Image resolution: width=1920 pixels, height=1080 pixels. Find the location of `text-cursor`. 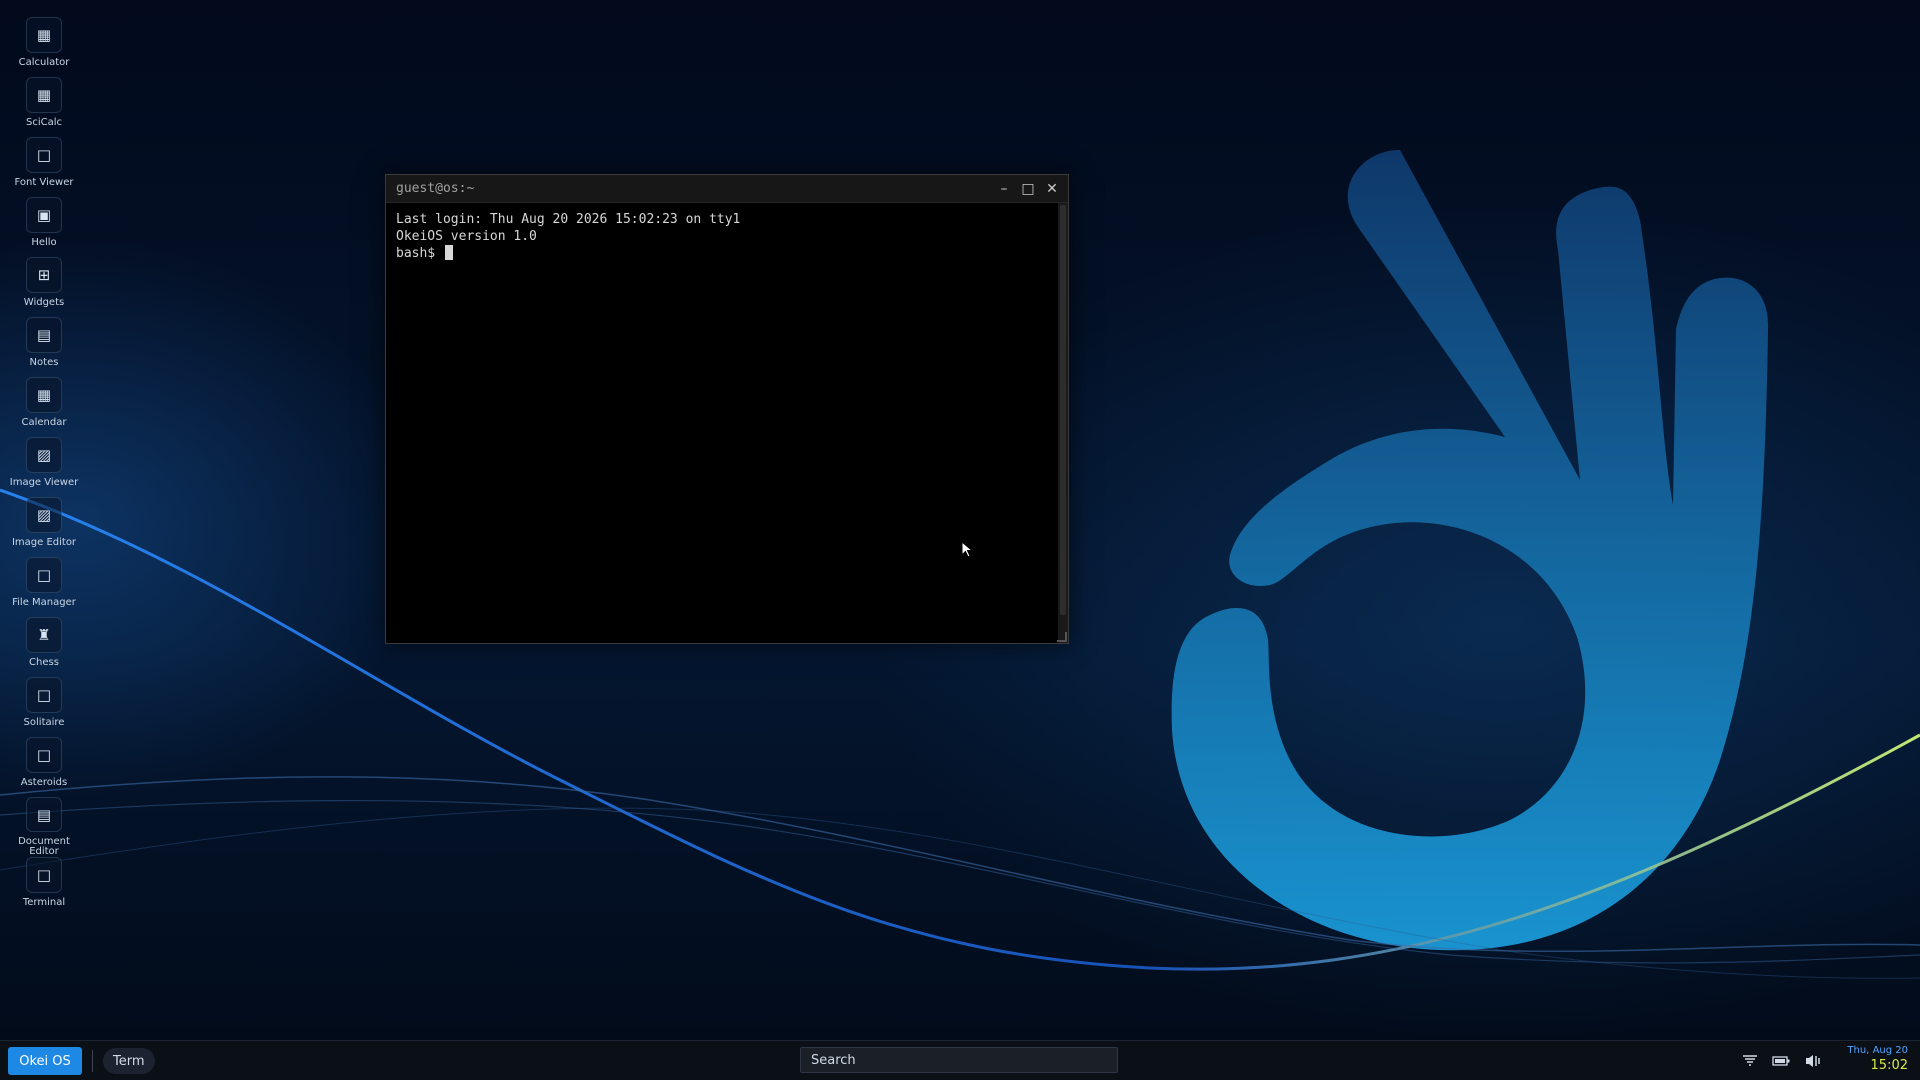

text-cursor is located at coordinates (448, 252).